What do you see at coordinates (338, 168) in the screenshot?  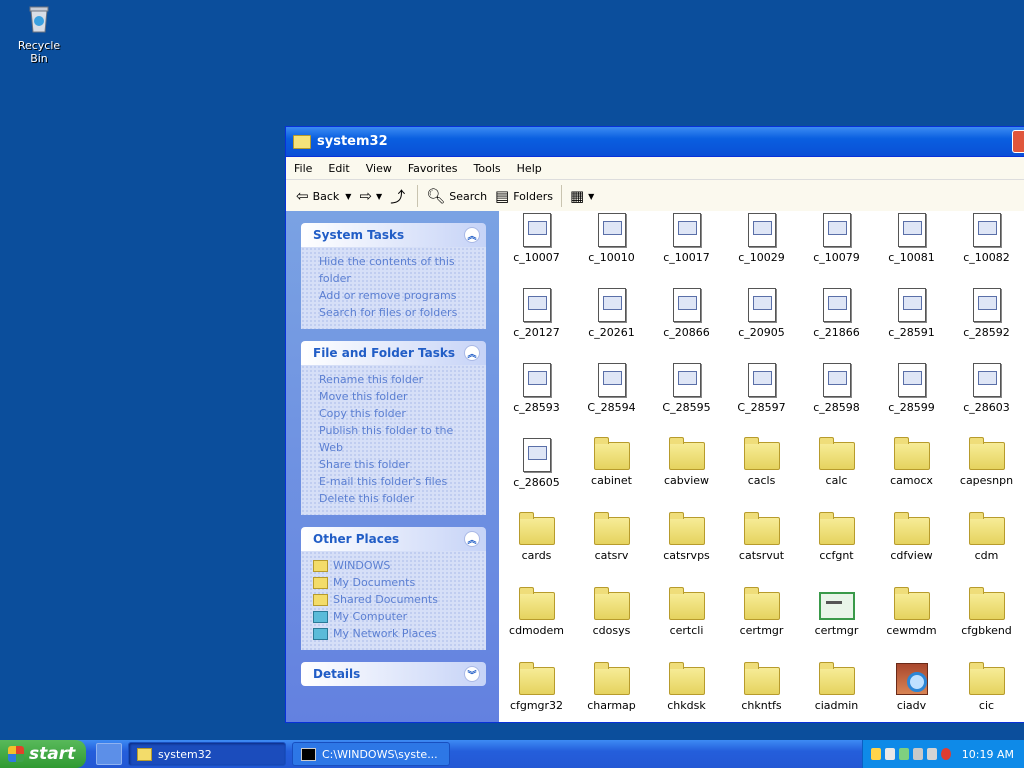 I see `menu-edit: Edit` at bounding box center [338, 168].